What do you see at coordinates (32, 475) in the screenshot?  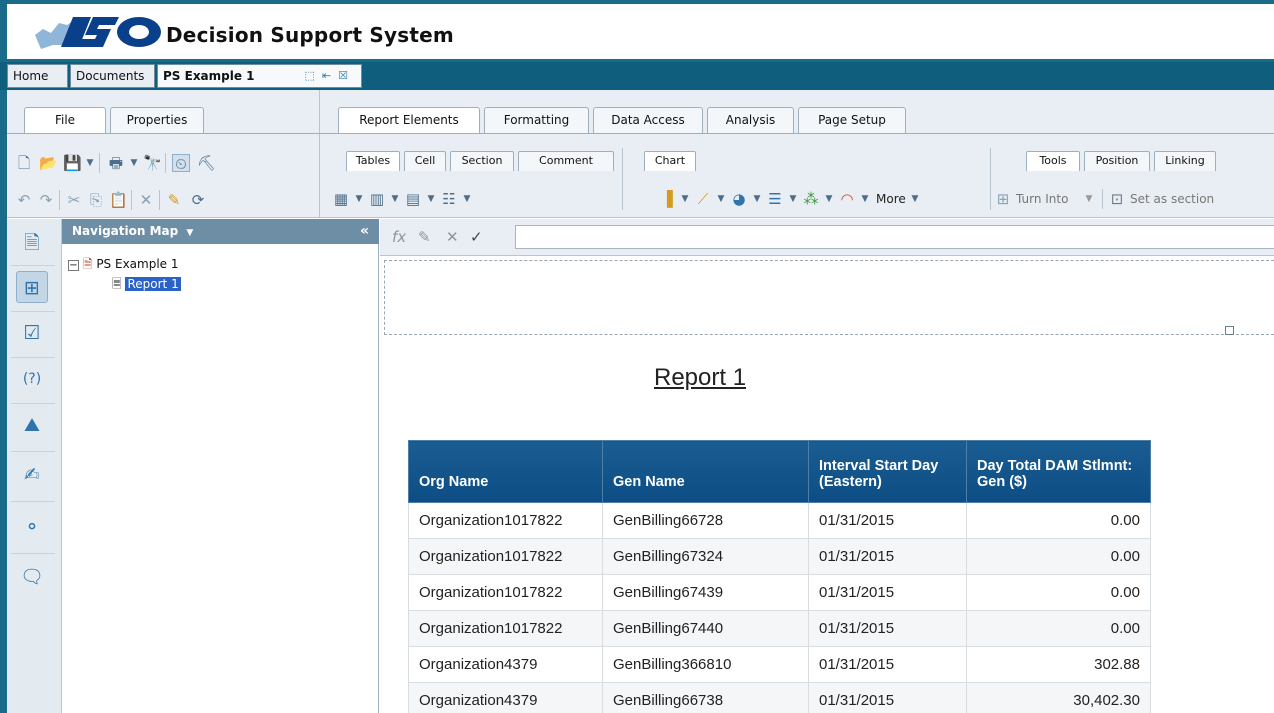 I see `edit-report-icon: ✍` at bounding box center [32, 475].